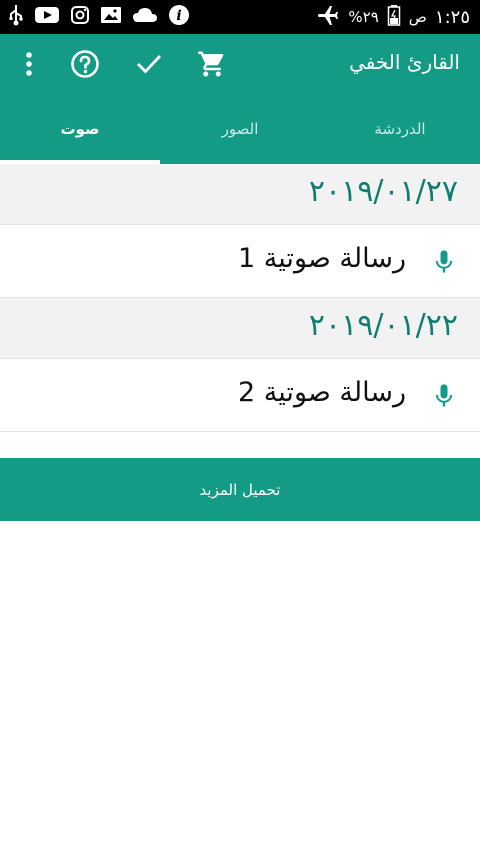 The width and height of the screenshot is (480, 853). What do you see at coordinates (240, 17) in the screenshot?
I see `status-bar: i ١:٢٥ ص ٢٩%` at bounding box center [240, 17].